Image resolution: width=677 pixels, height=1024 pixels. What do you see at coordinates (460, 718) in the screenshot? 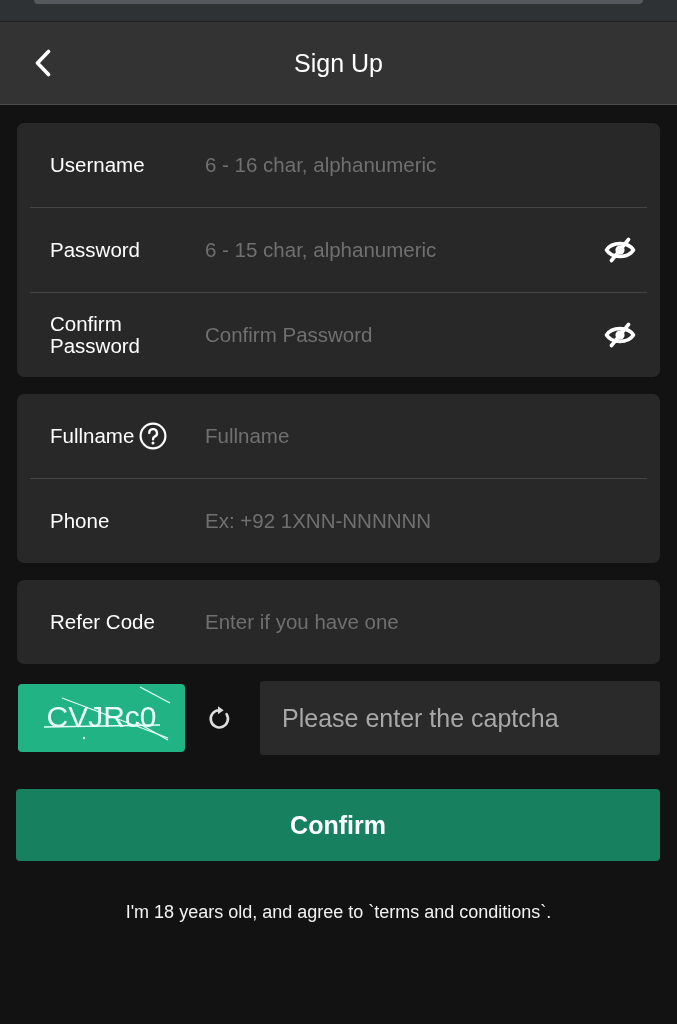
I see `captcha-field: Please enter the captcha` at bounding box center [460, 718].